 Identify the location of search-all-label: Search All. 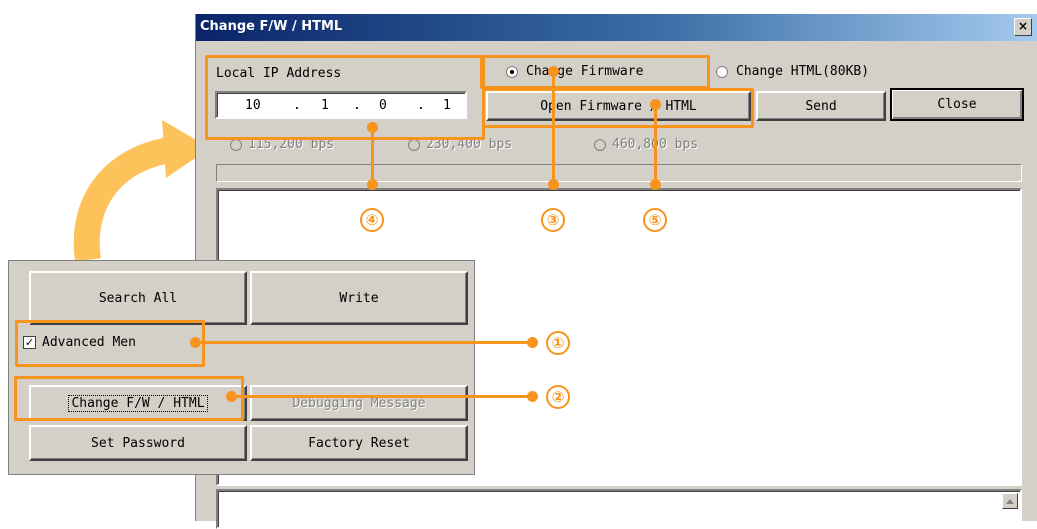
(138, 298).